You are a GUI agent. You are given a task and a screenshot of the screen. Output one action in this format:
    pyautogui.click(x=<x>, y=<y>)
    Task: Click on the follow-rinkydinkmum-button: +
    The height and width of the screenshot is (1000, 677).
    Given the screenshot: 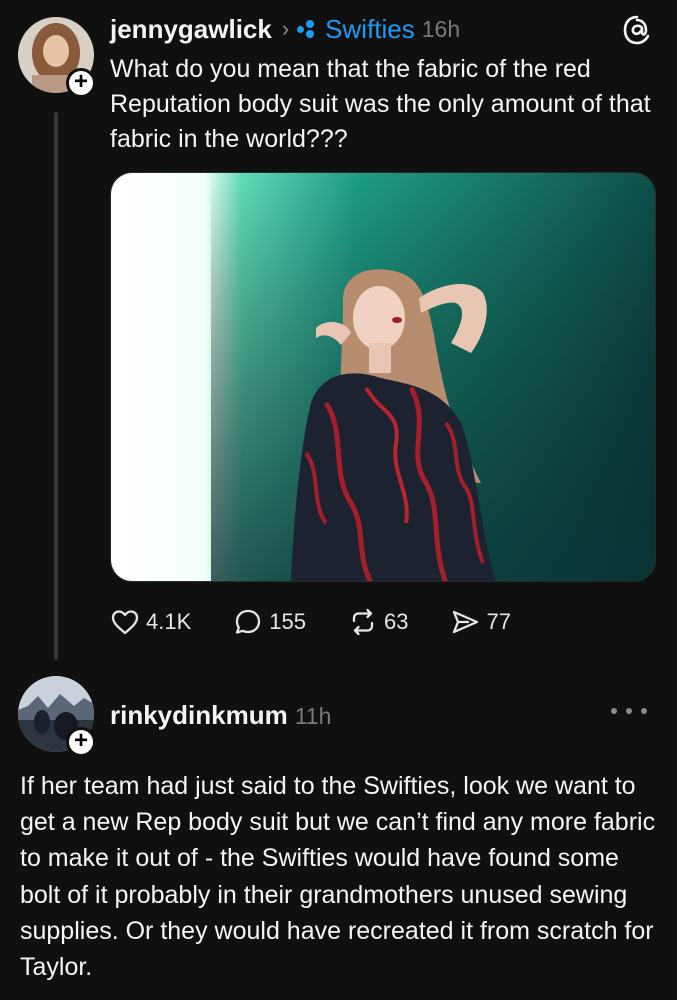 What is the action you would take?
    pyautogui.click(x=81, y=742)
    